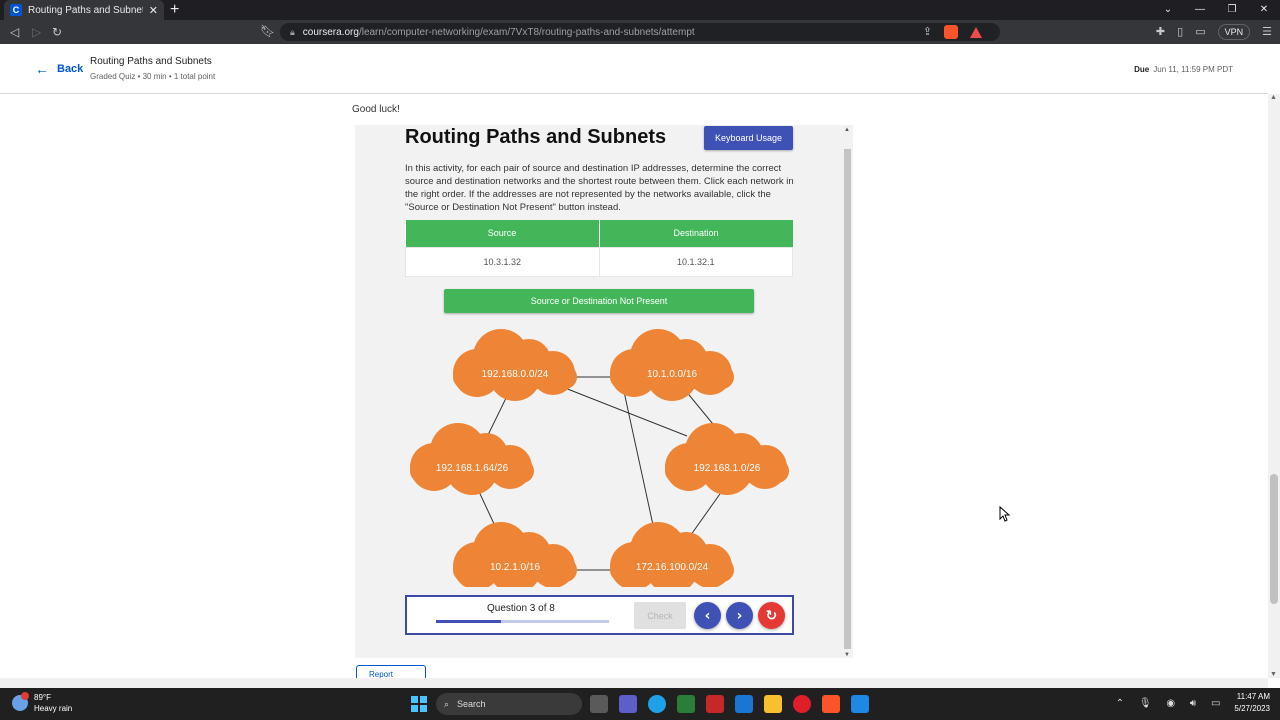 Image resolution: width=1280 pixels, height=720 pixels. What do you see at coordinates (36, 32) in the screenshot?
I see `forward-nav-icon: ▷` at bounding box center [36, 32].